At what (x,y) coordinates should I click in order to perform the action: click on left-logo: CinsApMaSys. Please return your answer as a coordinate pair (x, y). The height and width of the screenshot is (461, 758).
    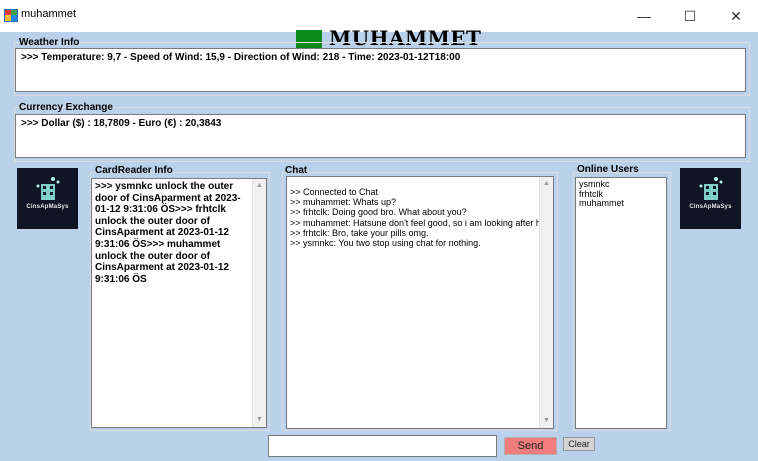
    Looking at the image, I should click on (47, 198).